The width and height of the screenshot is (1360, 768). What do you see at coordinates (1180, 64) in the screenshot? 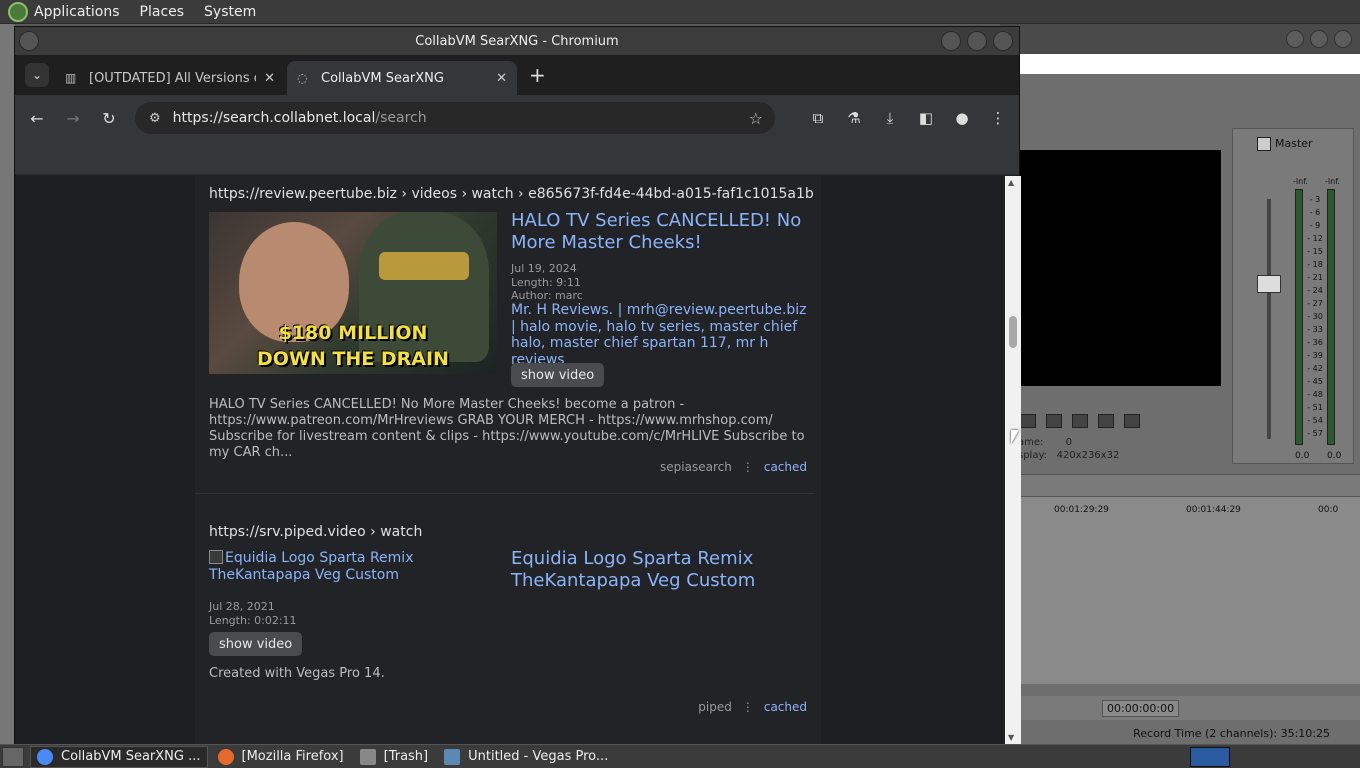
I see `vegas-menubar` at bounding box center [1180, 64].